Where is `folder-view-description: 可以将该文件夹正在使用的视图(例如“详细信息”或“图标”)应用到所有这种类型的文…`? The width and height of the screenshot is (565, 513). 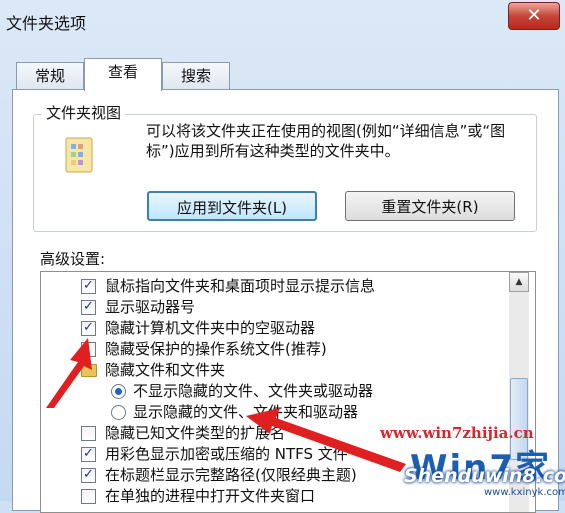
folder-view-description: 可以将该文件夹正在使用的视图(例如“详细信息”或“图标”)应用到所有这种类型的文… is located at coordinates (326, 141).